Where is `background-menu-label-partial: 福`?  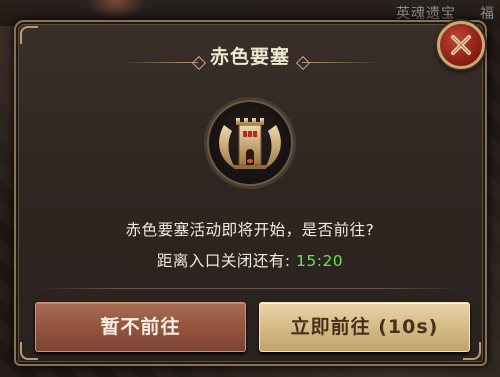
background-menu-label-partial: 福 is located at coordinates (487, 14).